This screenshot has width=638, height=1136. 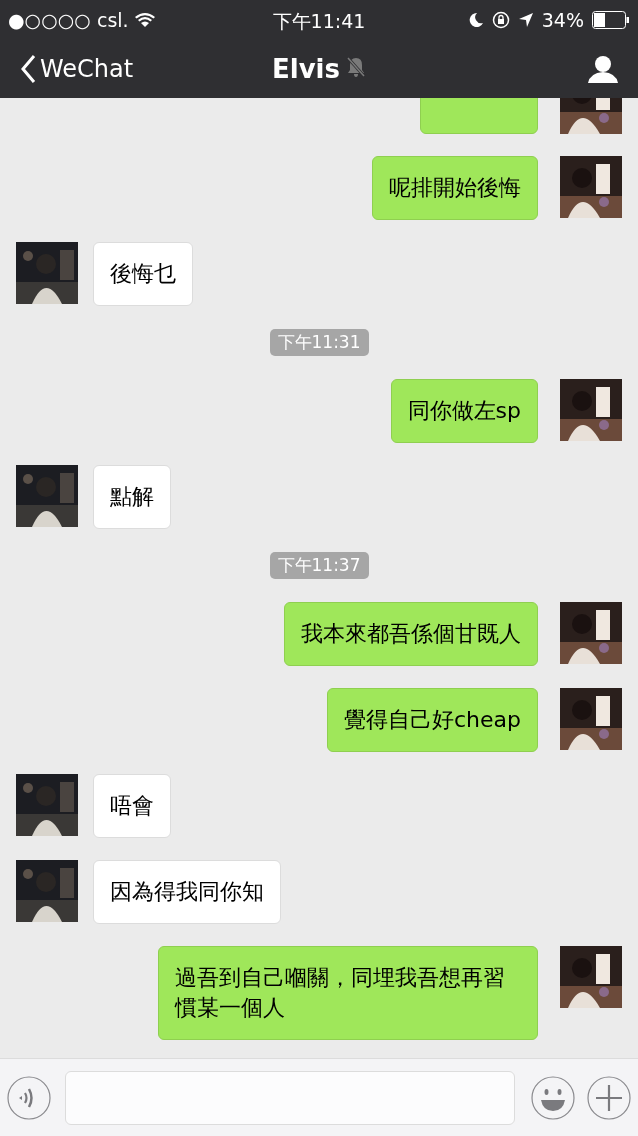 What do you see at coordinates (553, 1097) in the screenshot?
I see `emoji-icon` at bounding box center [553, 1097].